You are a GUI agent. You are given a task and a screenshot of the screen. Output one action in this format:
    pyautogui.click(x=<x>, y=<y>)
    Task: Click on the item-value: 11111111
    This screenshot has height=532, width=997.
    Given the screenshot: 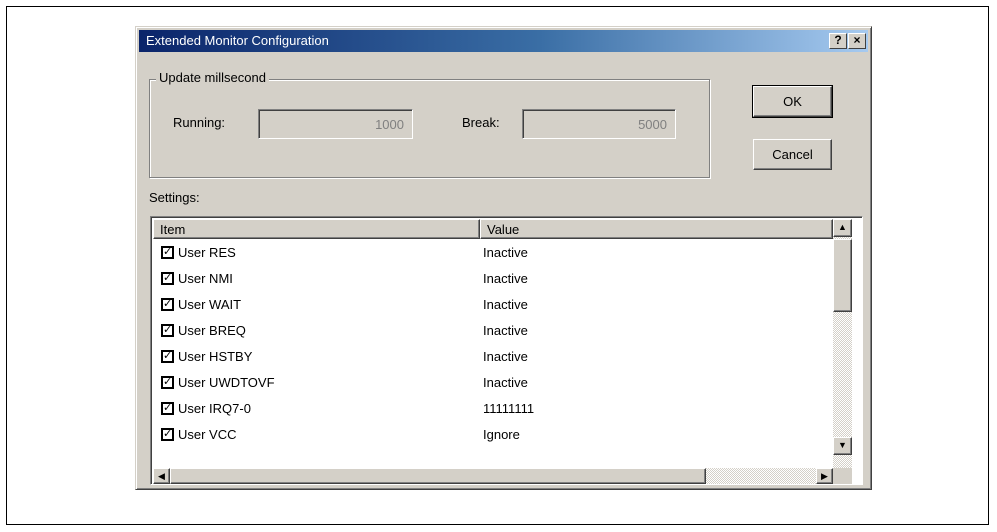 What is the action you would take?
    pyautogui.click(x=509, y=408)
    